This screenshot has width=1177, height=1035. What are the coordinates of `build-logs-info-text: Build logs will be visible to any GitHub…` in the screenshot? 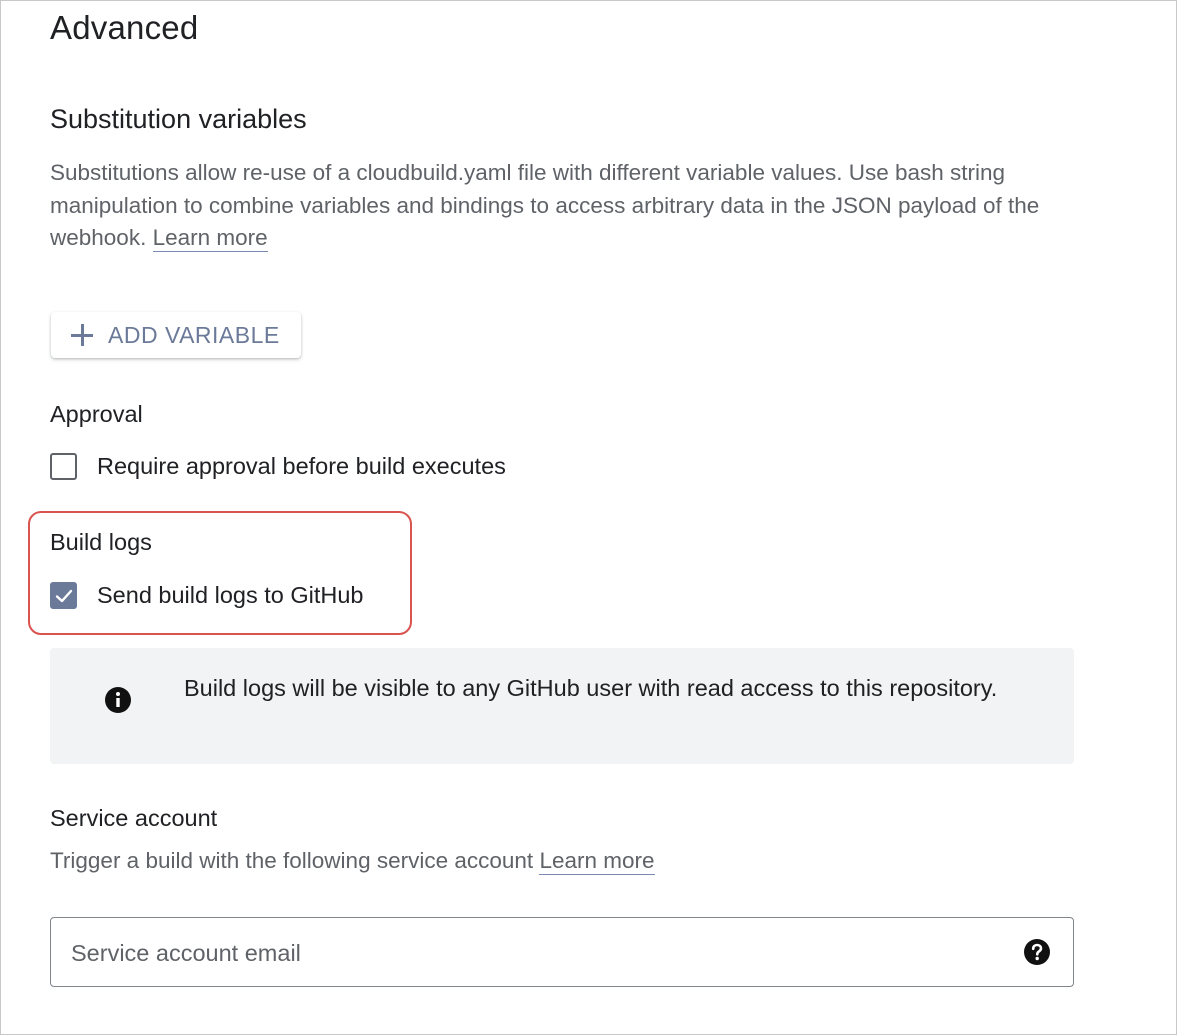 It's located at (591, 688).